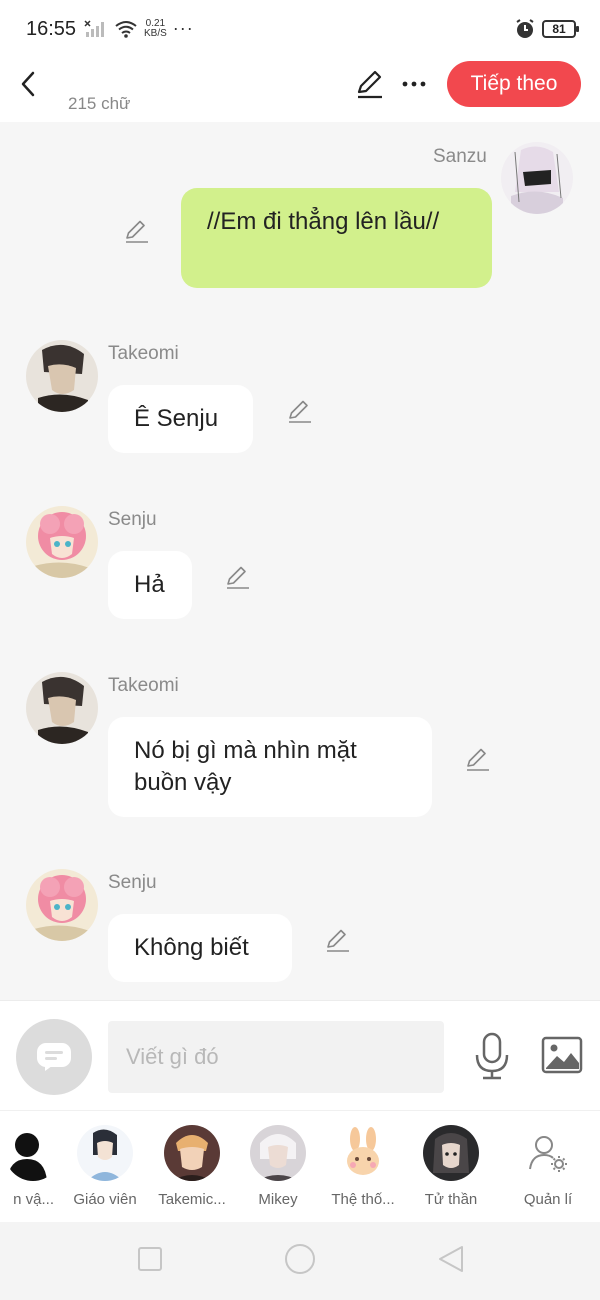 Image resolution: width=600 pixels, height=1300 pixels. What do you see at coordinates (278, 1199) in the screenshot?
I see `character-name: Mikey` at bounding box center [278, 1199].